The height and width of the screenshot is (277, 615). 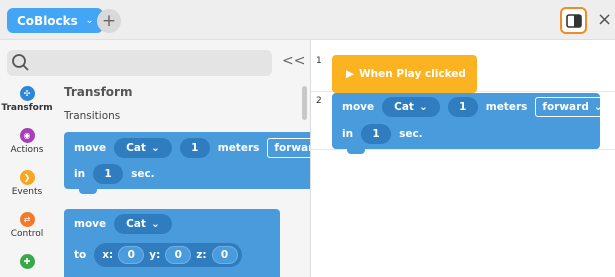 What do you see at coordinates (139, 63) in the screenshot?
I see `search-input` at bounding box center [139, 63].